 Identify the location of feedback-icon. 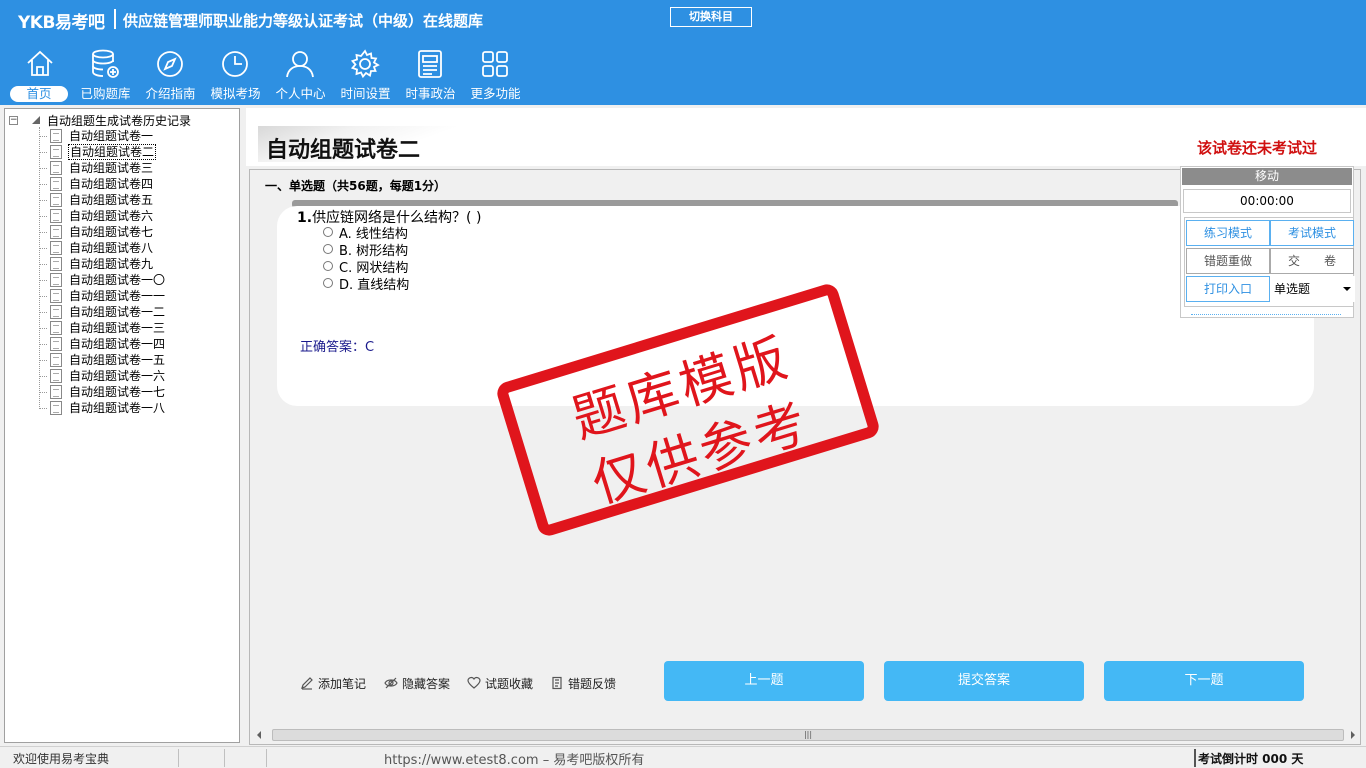
(557, 683).